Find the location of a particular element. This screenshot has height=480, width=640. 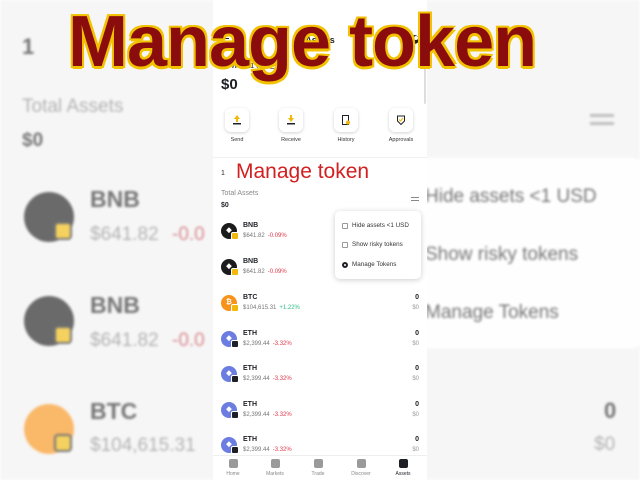

approvals-label: Approvals is located at coordinates (401, 140).